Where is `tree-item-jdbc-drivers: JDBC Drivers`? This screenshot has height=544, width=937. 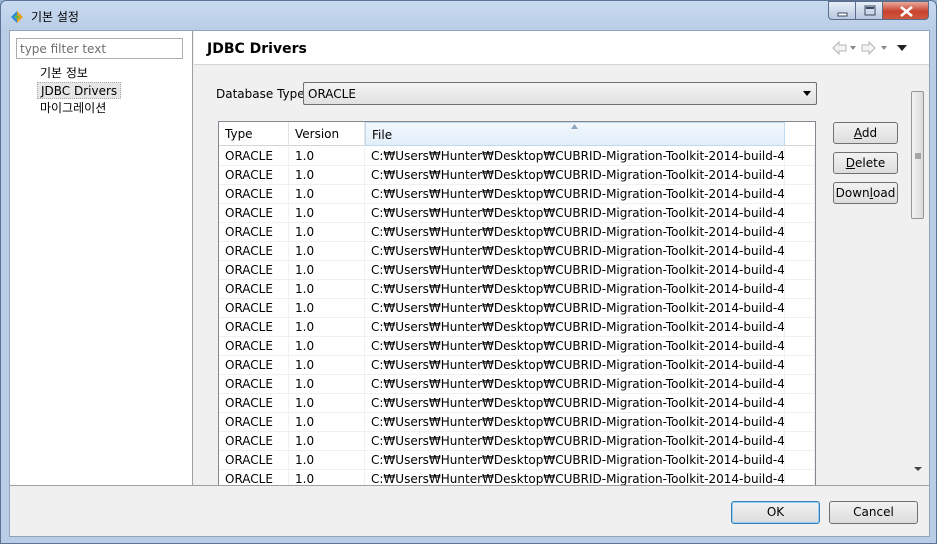
tree-item-jdbc-drivers: JDBC Drivers is located at coordinates (79, 90).